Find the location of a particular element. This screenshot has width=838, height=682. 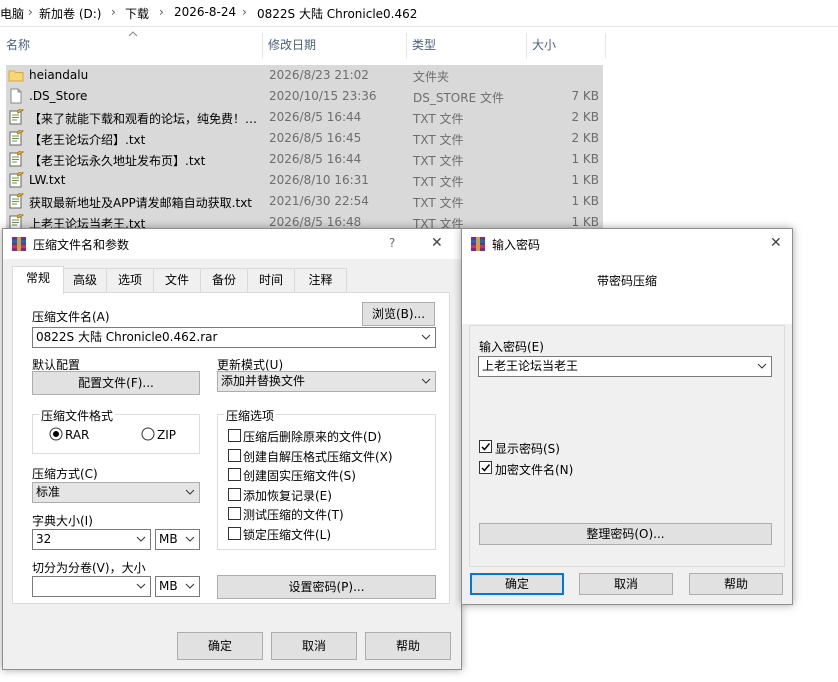

split-unit-select: MB is located at coordinates (177, 586).